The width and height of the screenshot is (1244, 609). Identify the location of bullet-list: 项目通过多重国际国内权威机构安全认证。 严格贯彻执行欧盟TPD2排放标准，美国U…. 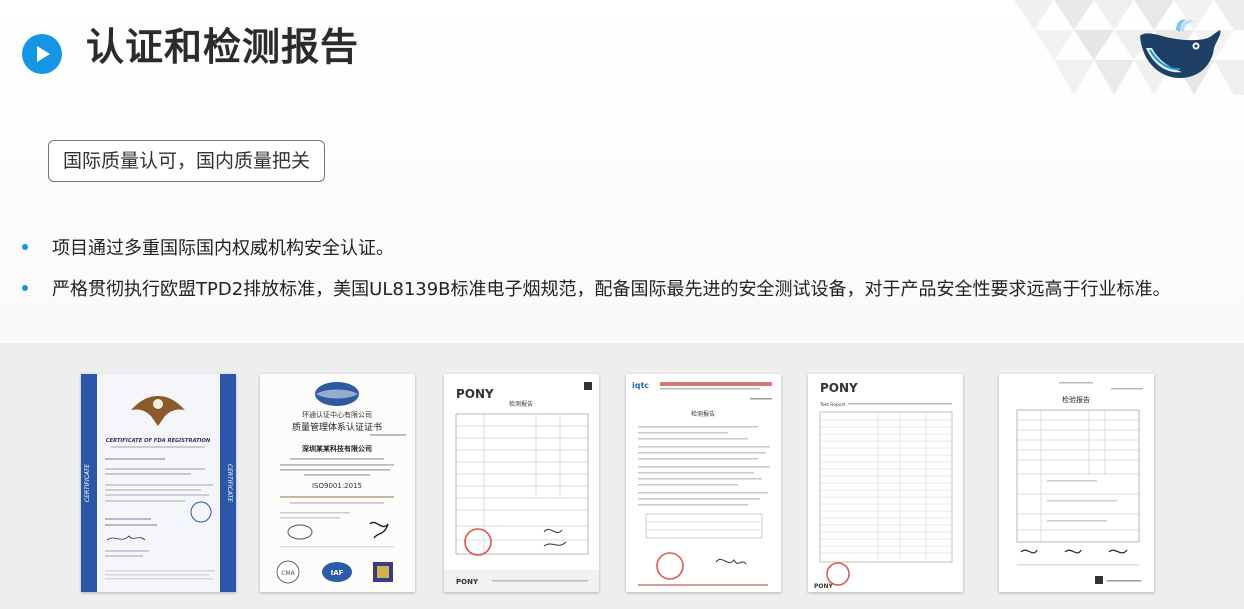
(627, 273).